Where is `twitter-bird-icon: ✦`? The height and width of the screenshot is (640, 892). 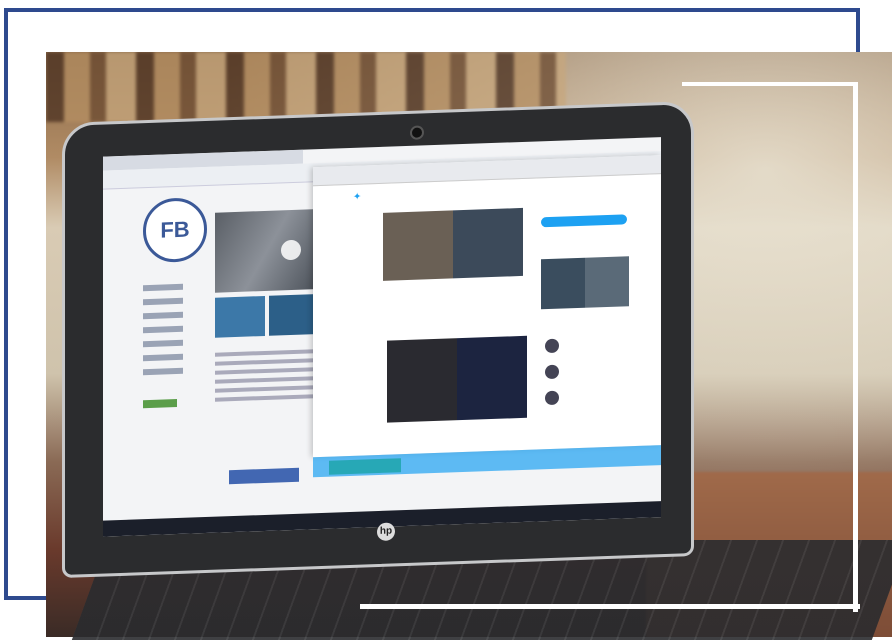 twitter-bird-icon: ✦ is located at coordinates (357, 197).